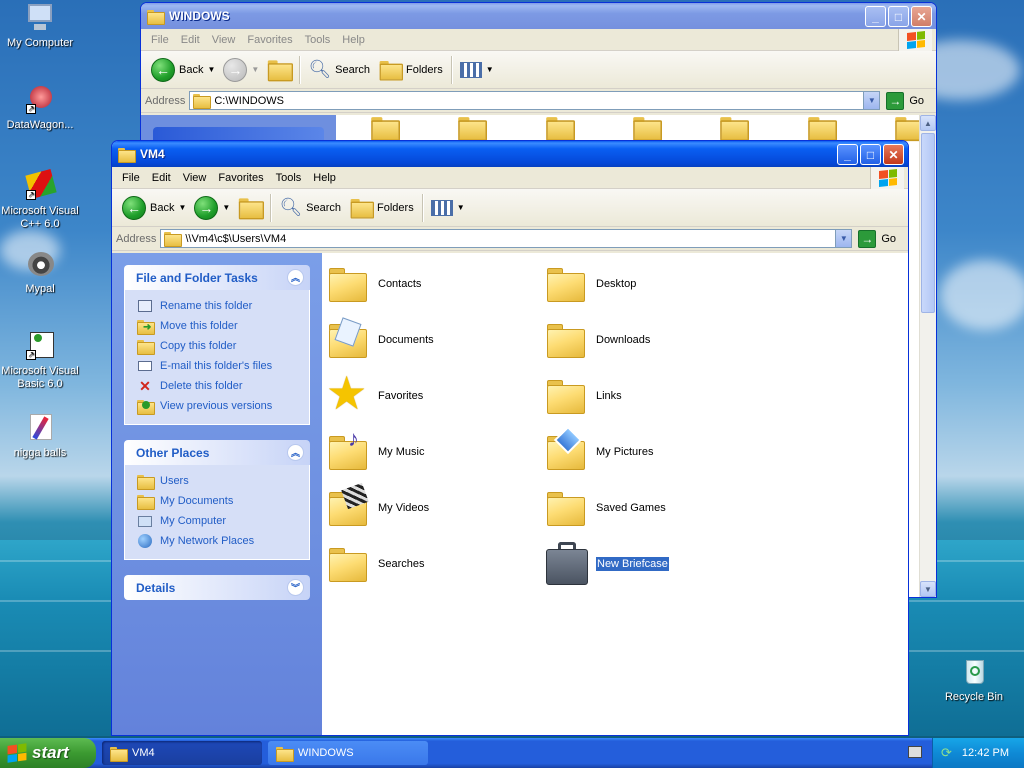 This screenshot has width=1024, height=768. What do you see at coordinates (583, 396) in the screenshot?
I see `file-item-links: Links` at bounding box center [583, 396].